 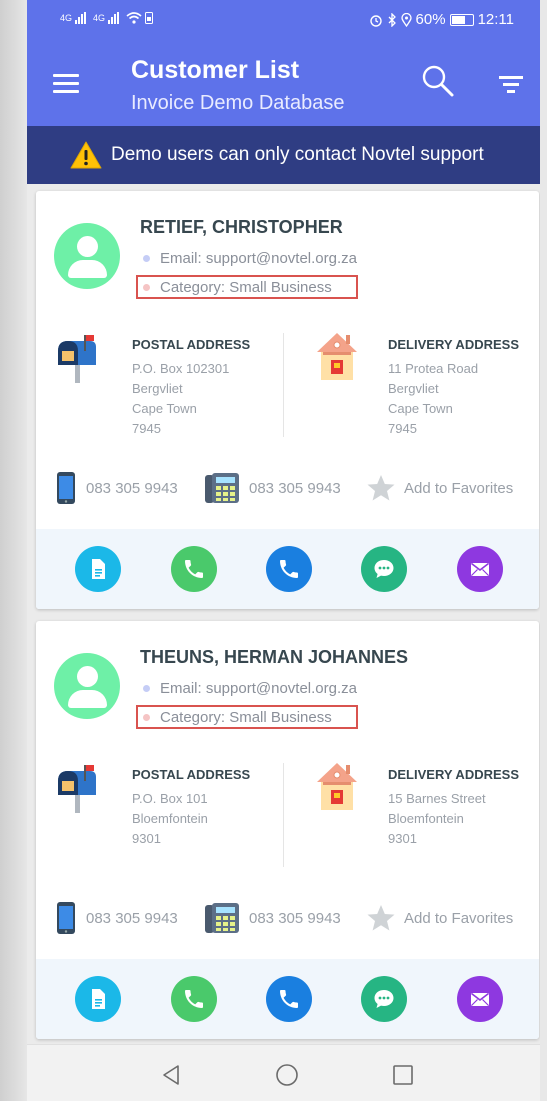 What do you see at coordinates (413, 388) in the screenshot?
I see `delivery-address-line: Bergvliet` at bounding box center [413, 388].